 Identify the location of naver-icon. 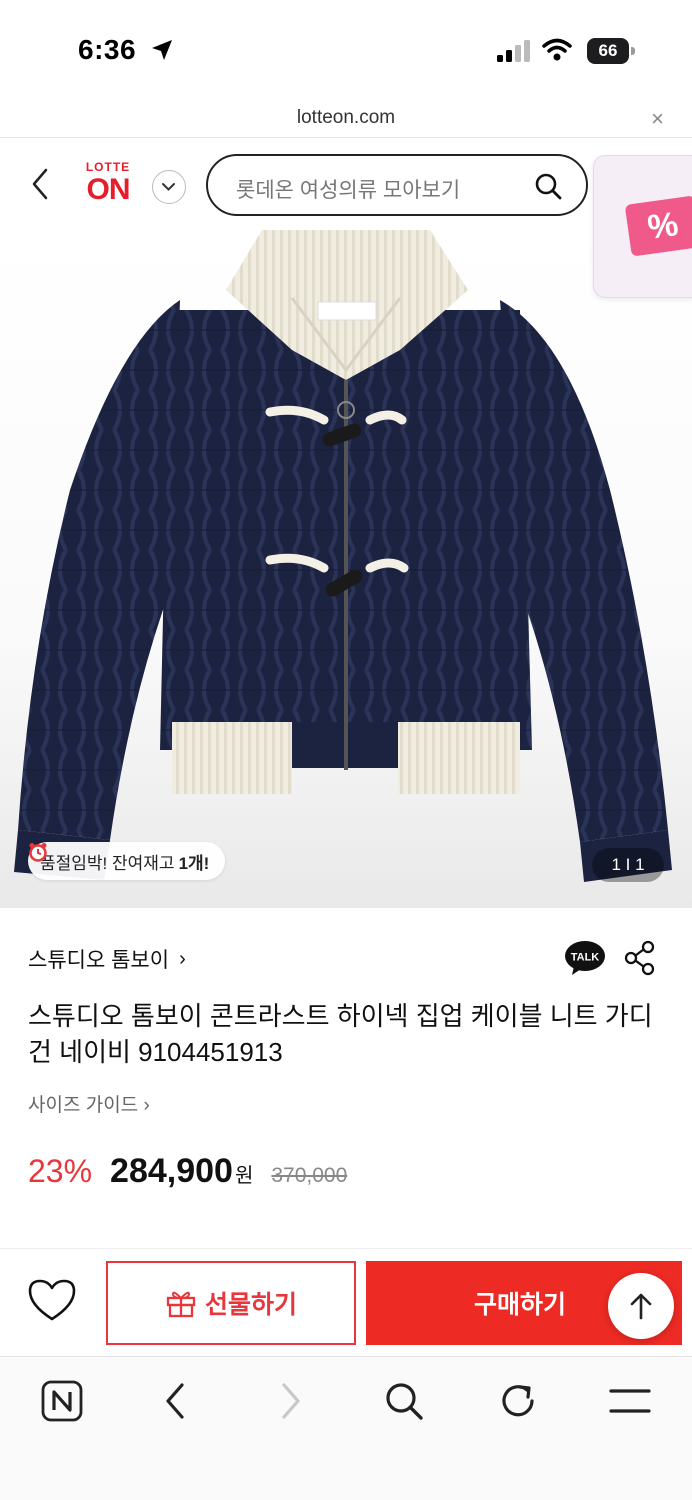
(62, 1401).